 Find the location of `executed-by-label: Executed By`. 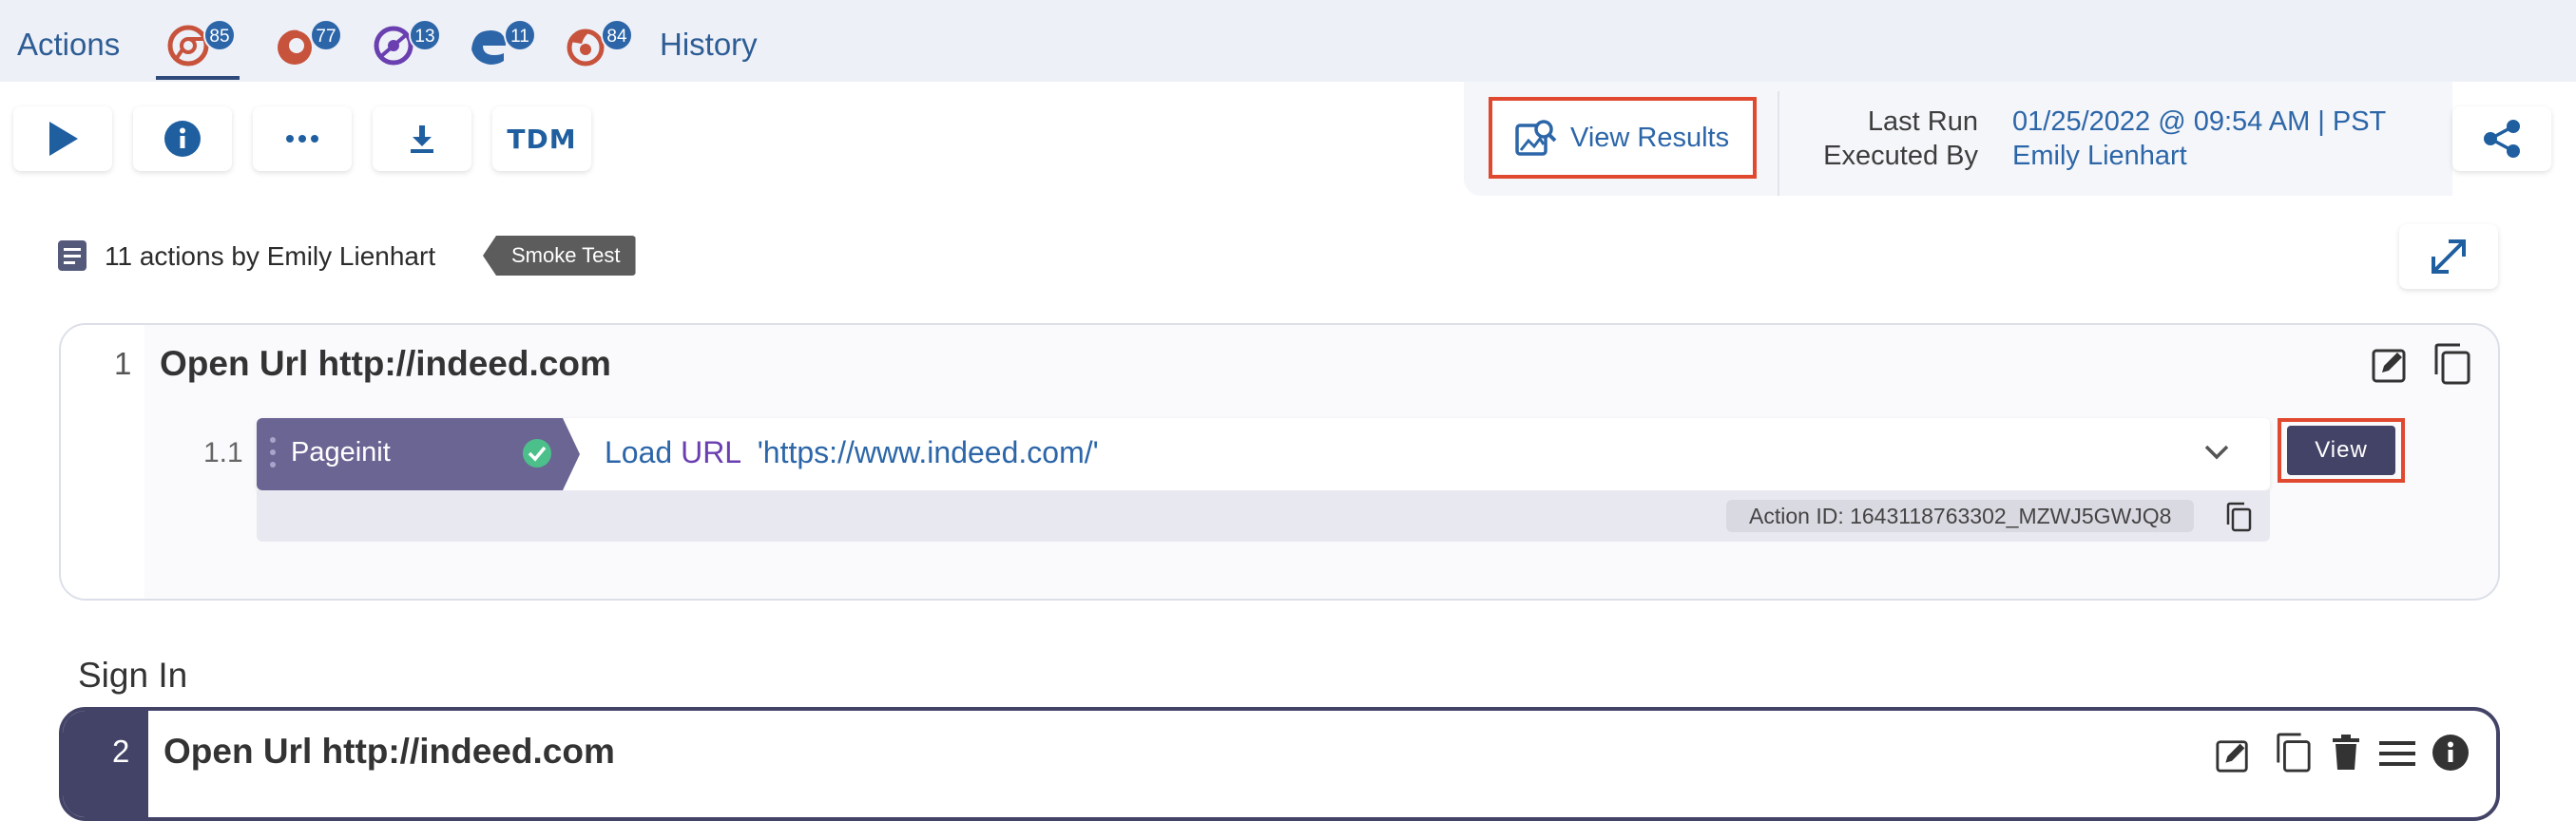

executed-by-label: Executed By is located at coordinates (1901, 156).